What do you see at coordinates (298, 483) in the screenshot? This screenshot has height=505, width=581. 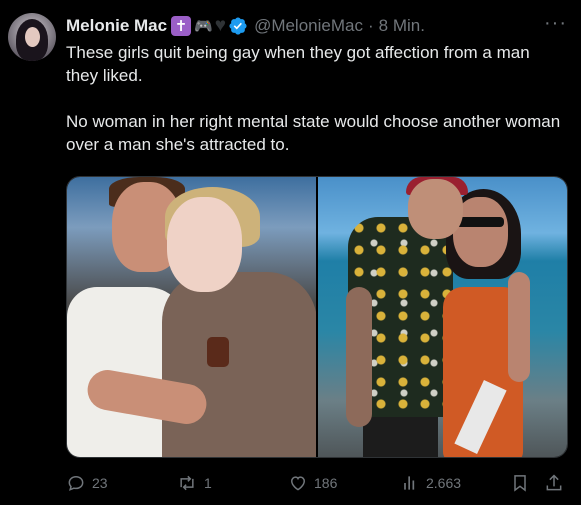 I see `heart-icon` at bounding box center [298, 483].